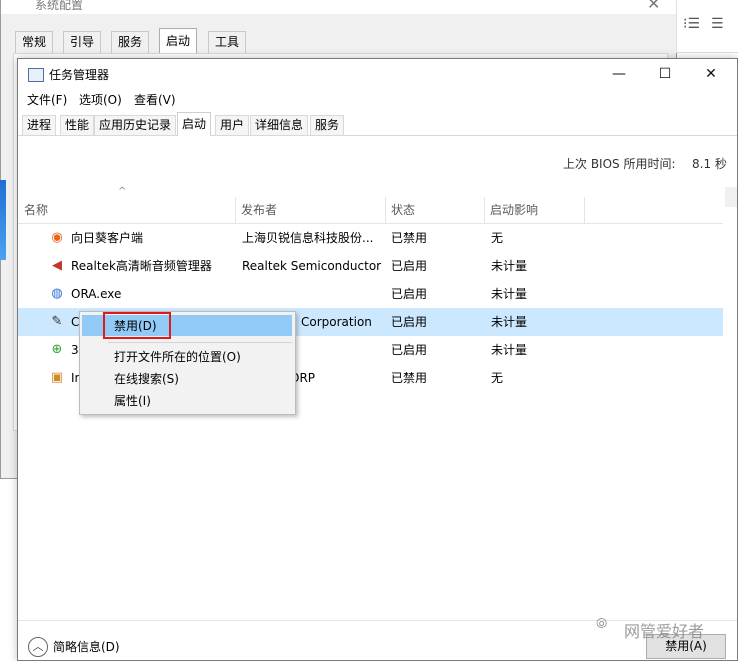 Image resolution: width=738 pixels, height=661 pixels. What do you see at coordinates (141, 266) in the screenshot?
I see `row-name: Realtek高清晰音频管理器` at bounding box center [141, 266].